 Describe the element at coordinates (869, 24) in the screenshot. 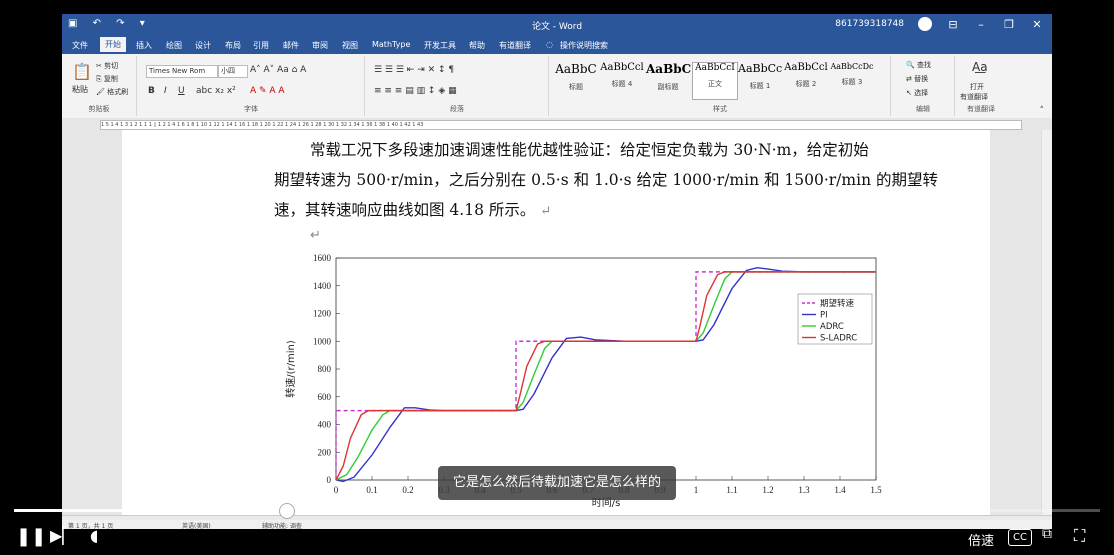

I see `account-name: 861739318748` at that location.